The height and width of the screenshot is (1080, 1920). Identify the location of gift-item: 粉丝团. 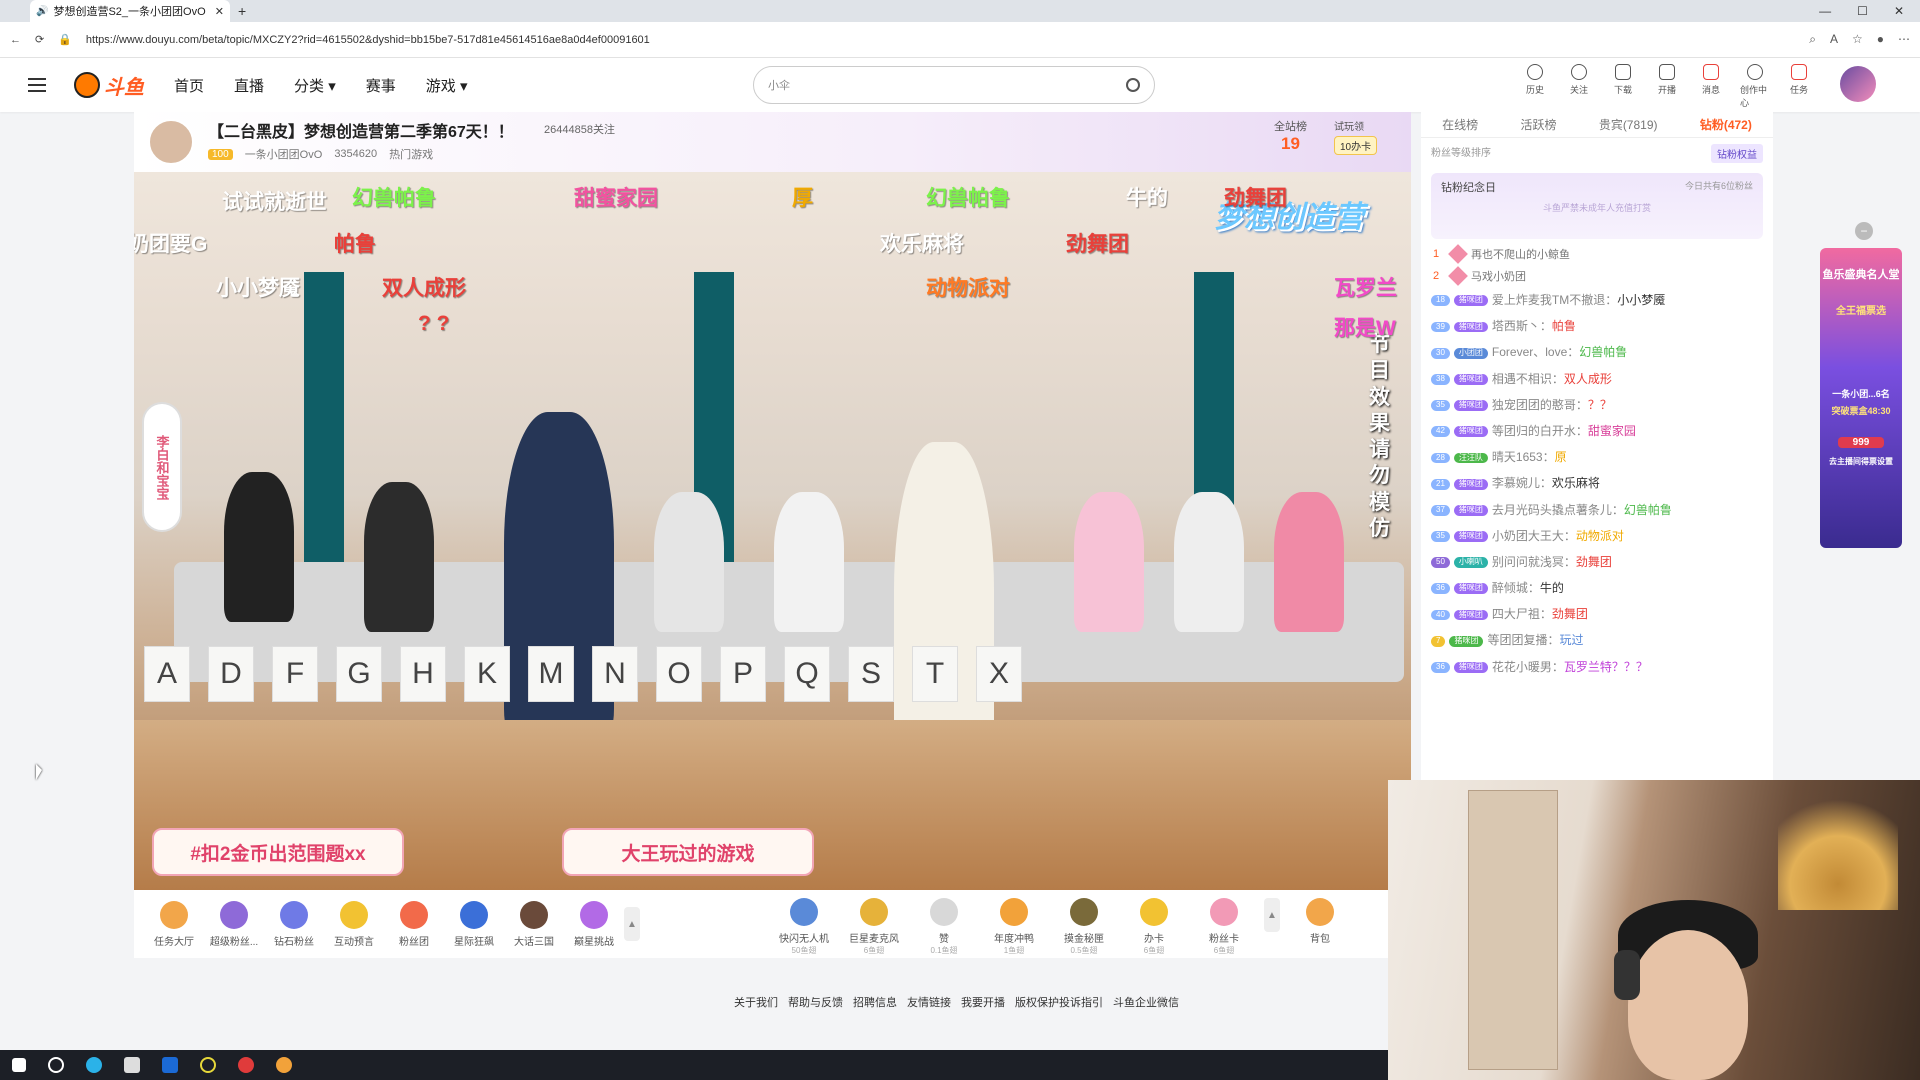
(414, 924).